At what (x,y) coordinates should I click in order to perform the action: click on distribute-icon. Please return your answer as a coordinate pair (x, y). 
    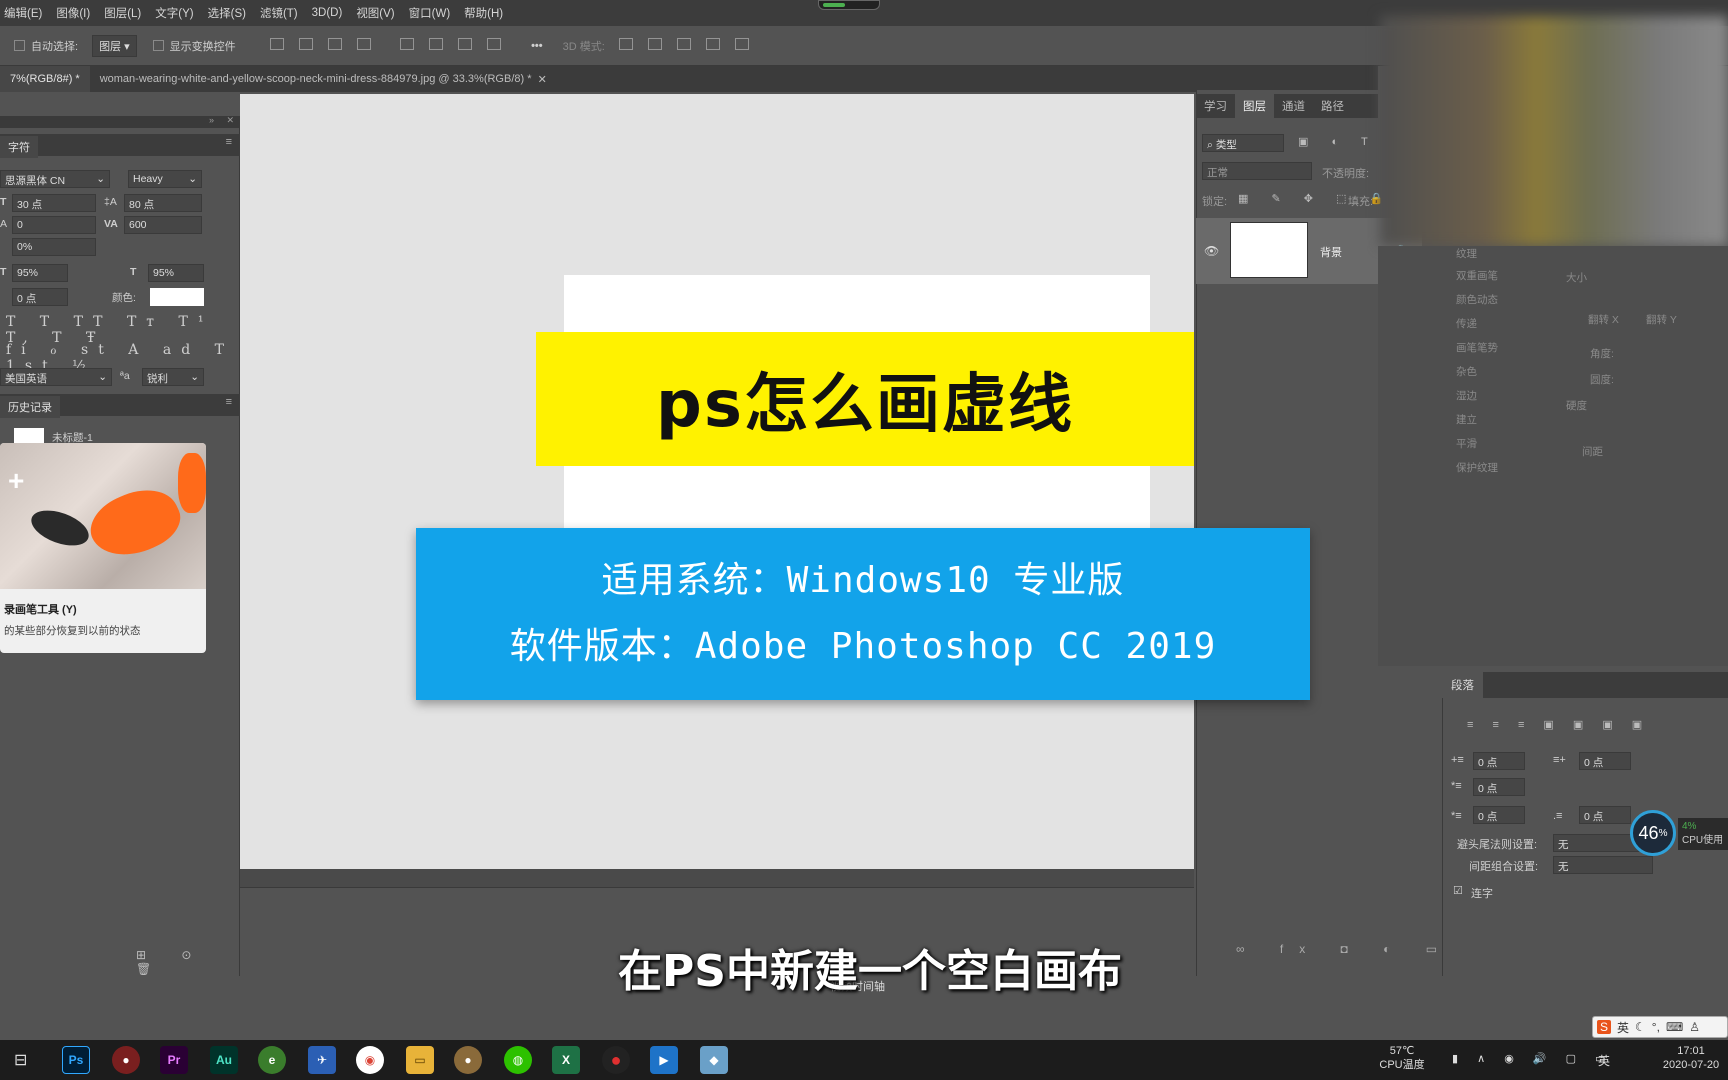
    Looking at the image, I should click on (363, 44).